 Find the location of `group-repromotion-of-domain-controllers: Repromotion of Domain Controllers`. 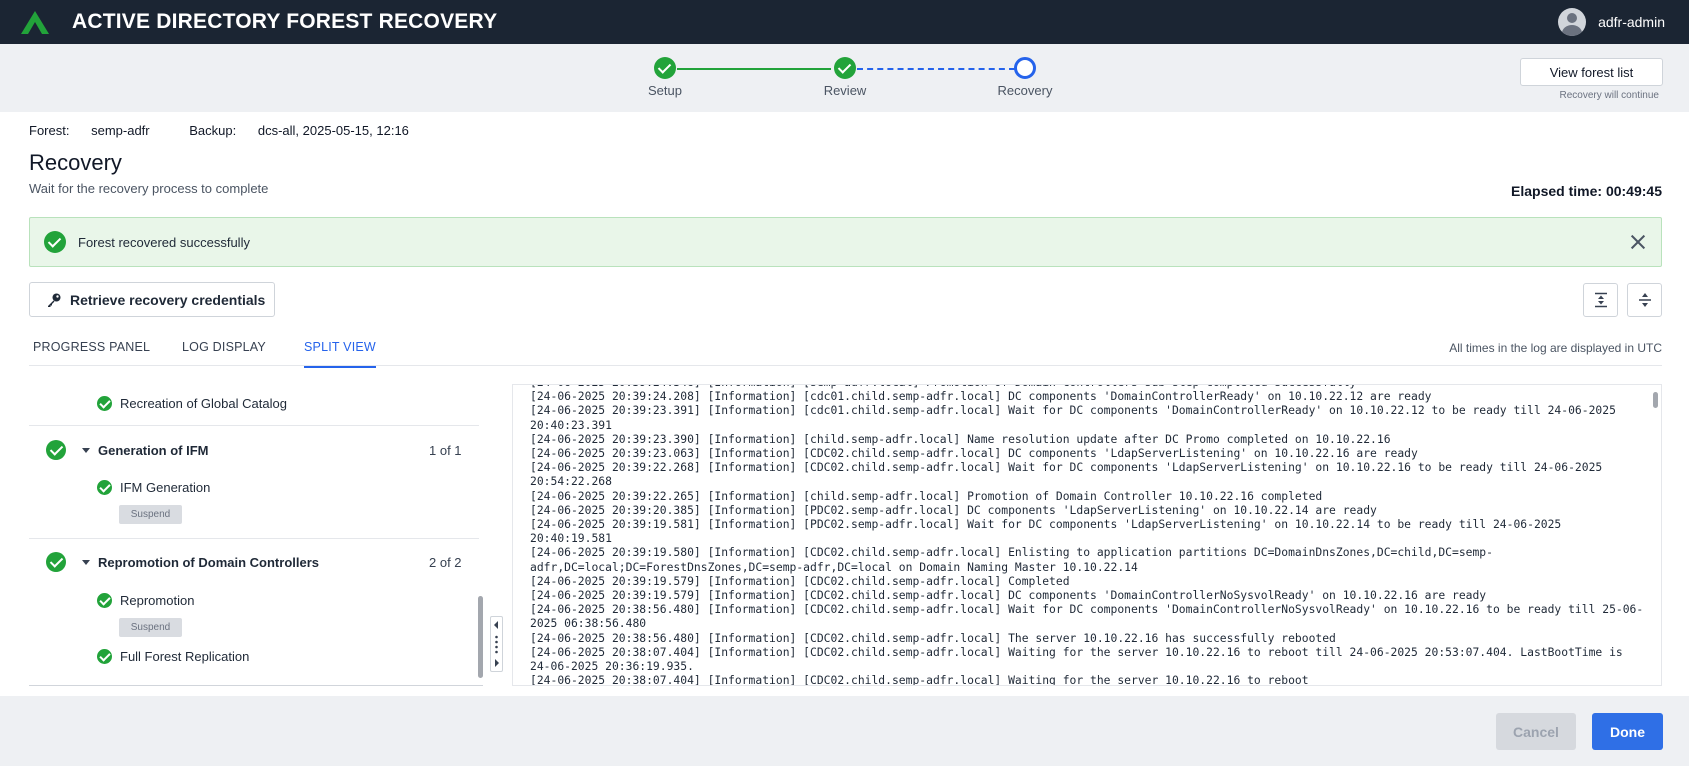

group-repromotion-of-domain-controllers: Repromotion of Domain Controllers is located at coordinates (182, 562).